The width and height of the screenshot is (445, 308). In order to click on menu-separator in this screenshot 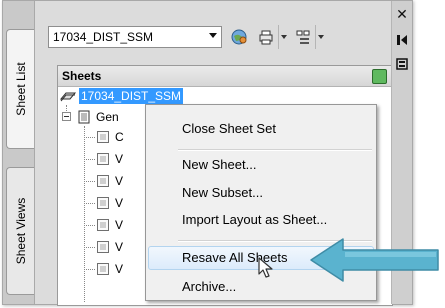, I will do `click(275, 150)`.